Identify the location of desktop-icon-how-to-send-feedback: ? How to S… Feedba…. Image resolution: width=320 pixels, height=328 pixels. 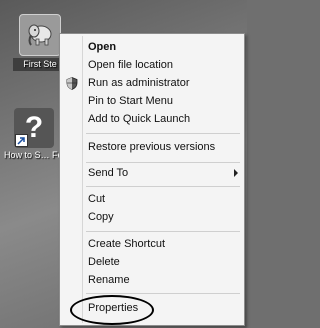
(48, 134).